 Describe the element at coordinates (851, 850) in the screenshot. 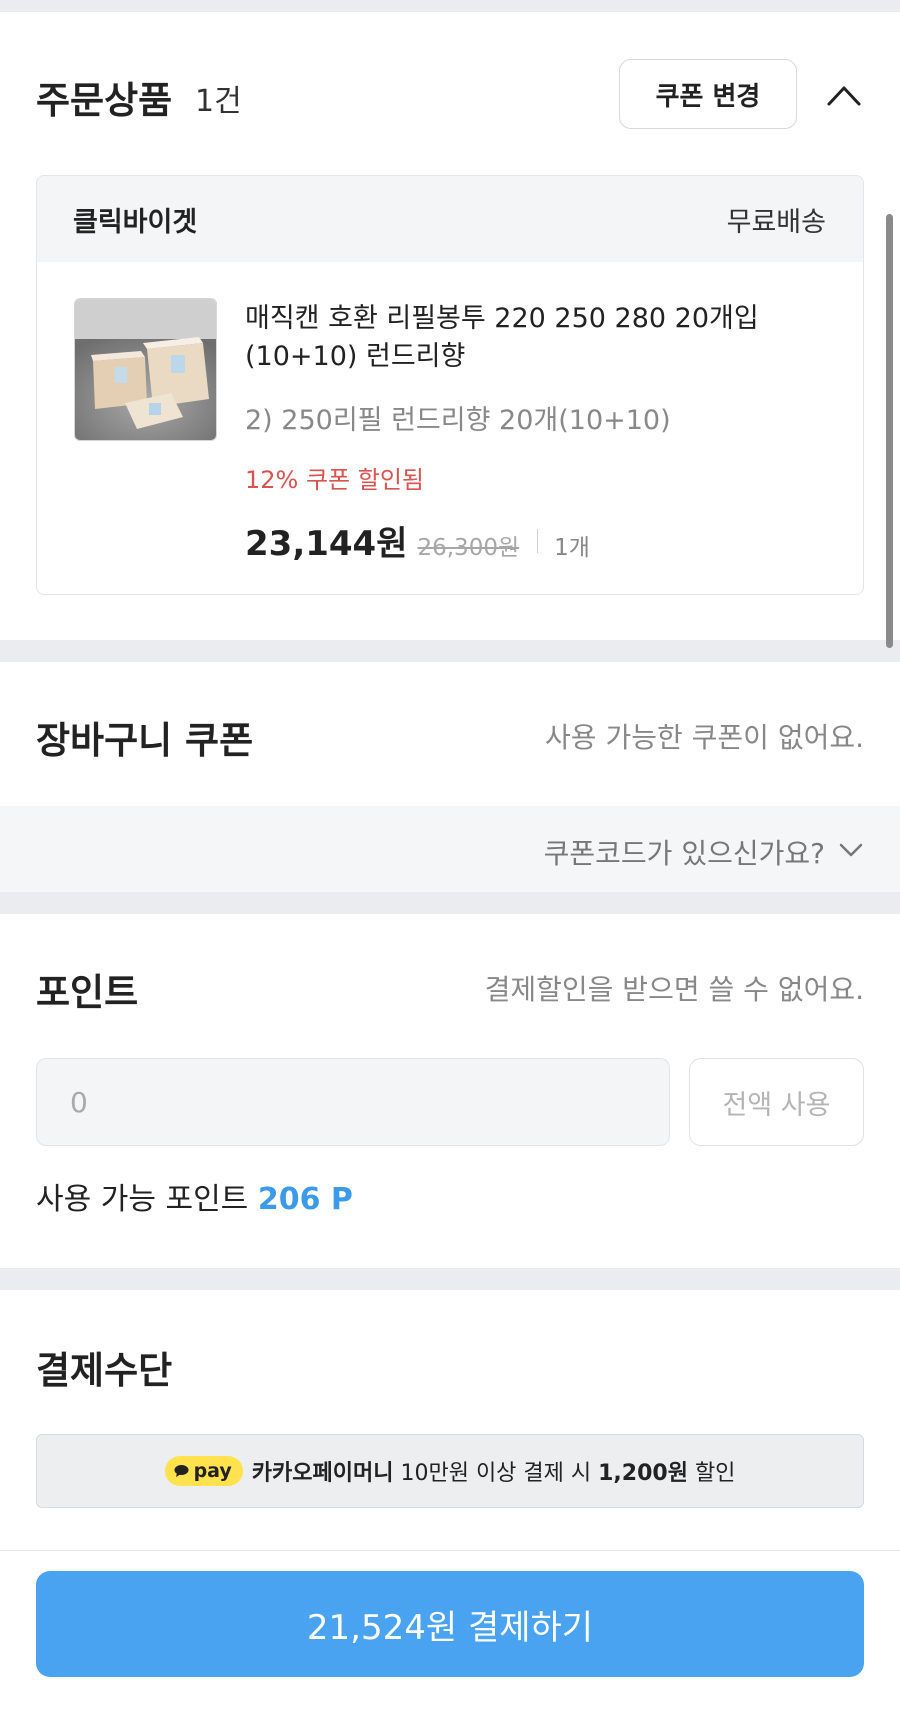

I see `chevron-down-icon` at that location.